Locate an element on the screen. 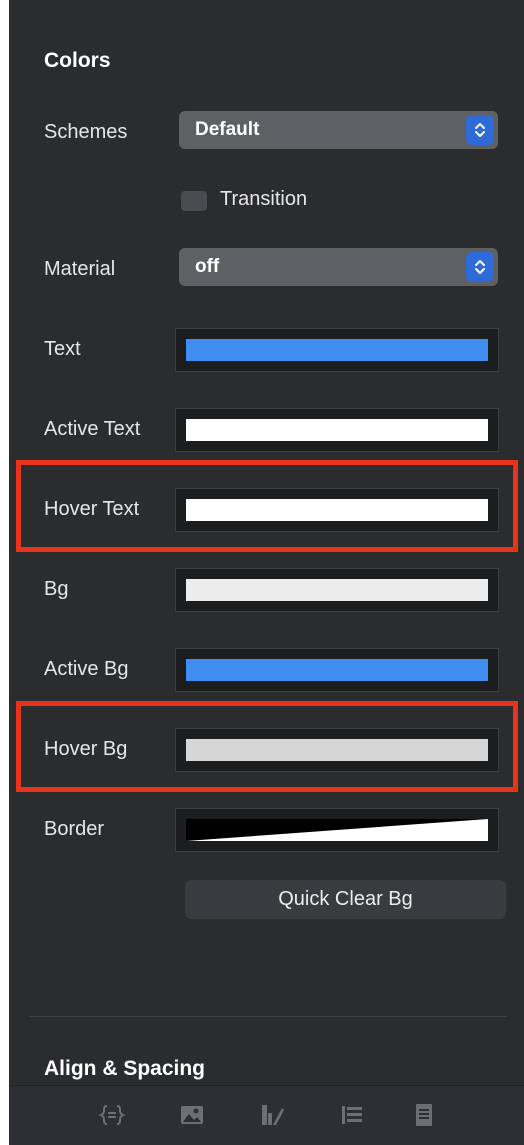 This screenshot has height=1145, width=524. inspector-toolbar is located at coordinates (266, 1115).